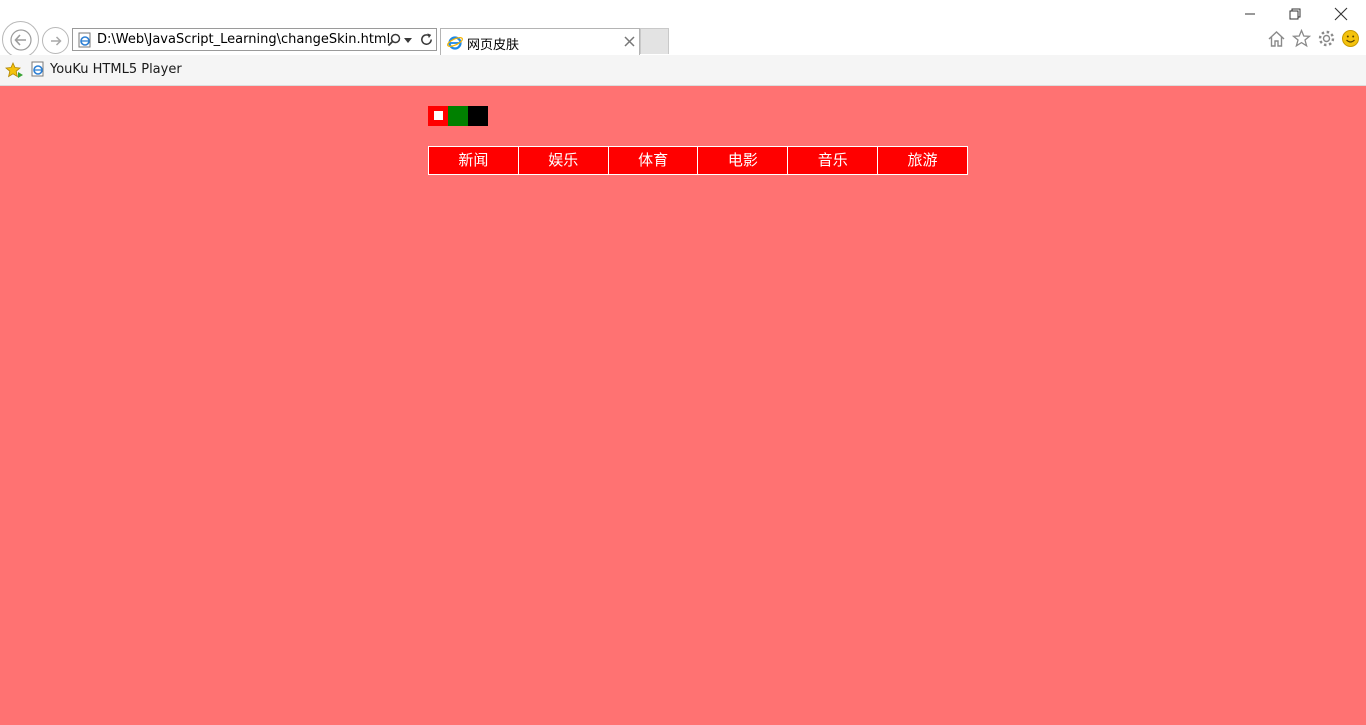 This screenshot has width=1366, height=725. What do you see at coordinates (474, 160) in the screenshot?
I see `nav-item: 新闻` at bounding box center [474, 160].